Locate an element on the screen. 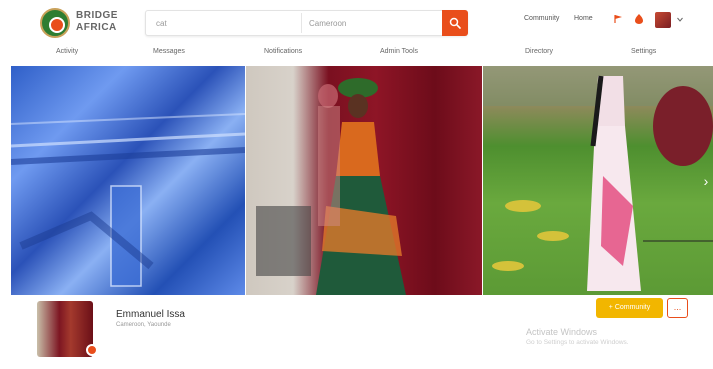 Image resolution: width=713 pixels, height=369 pixels. nav-settings: Settings is located at coordinates (643, 51).